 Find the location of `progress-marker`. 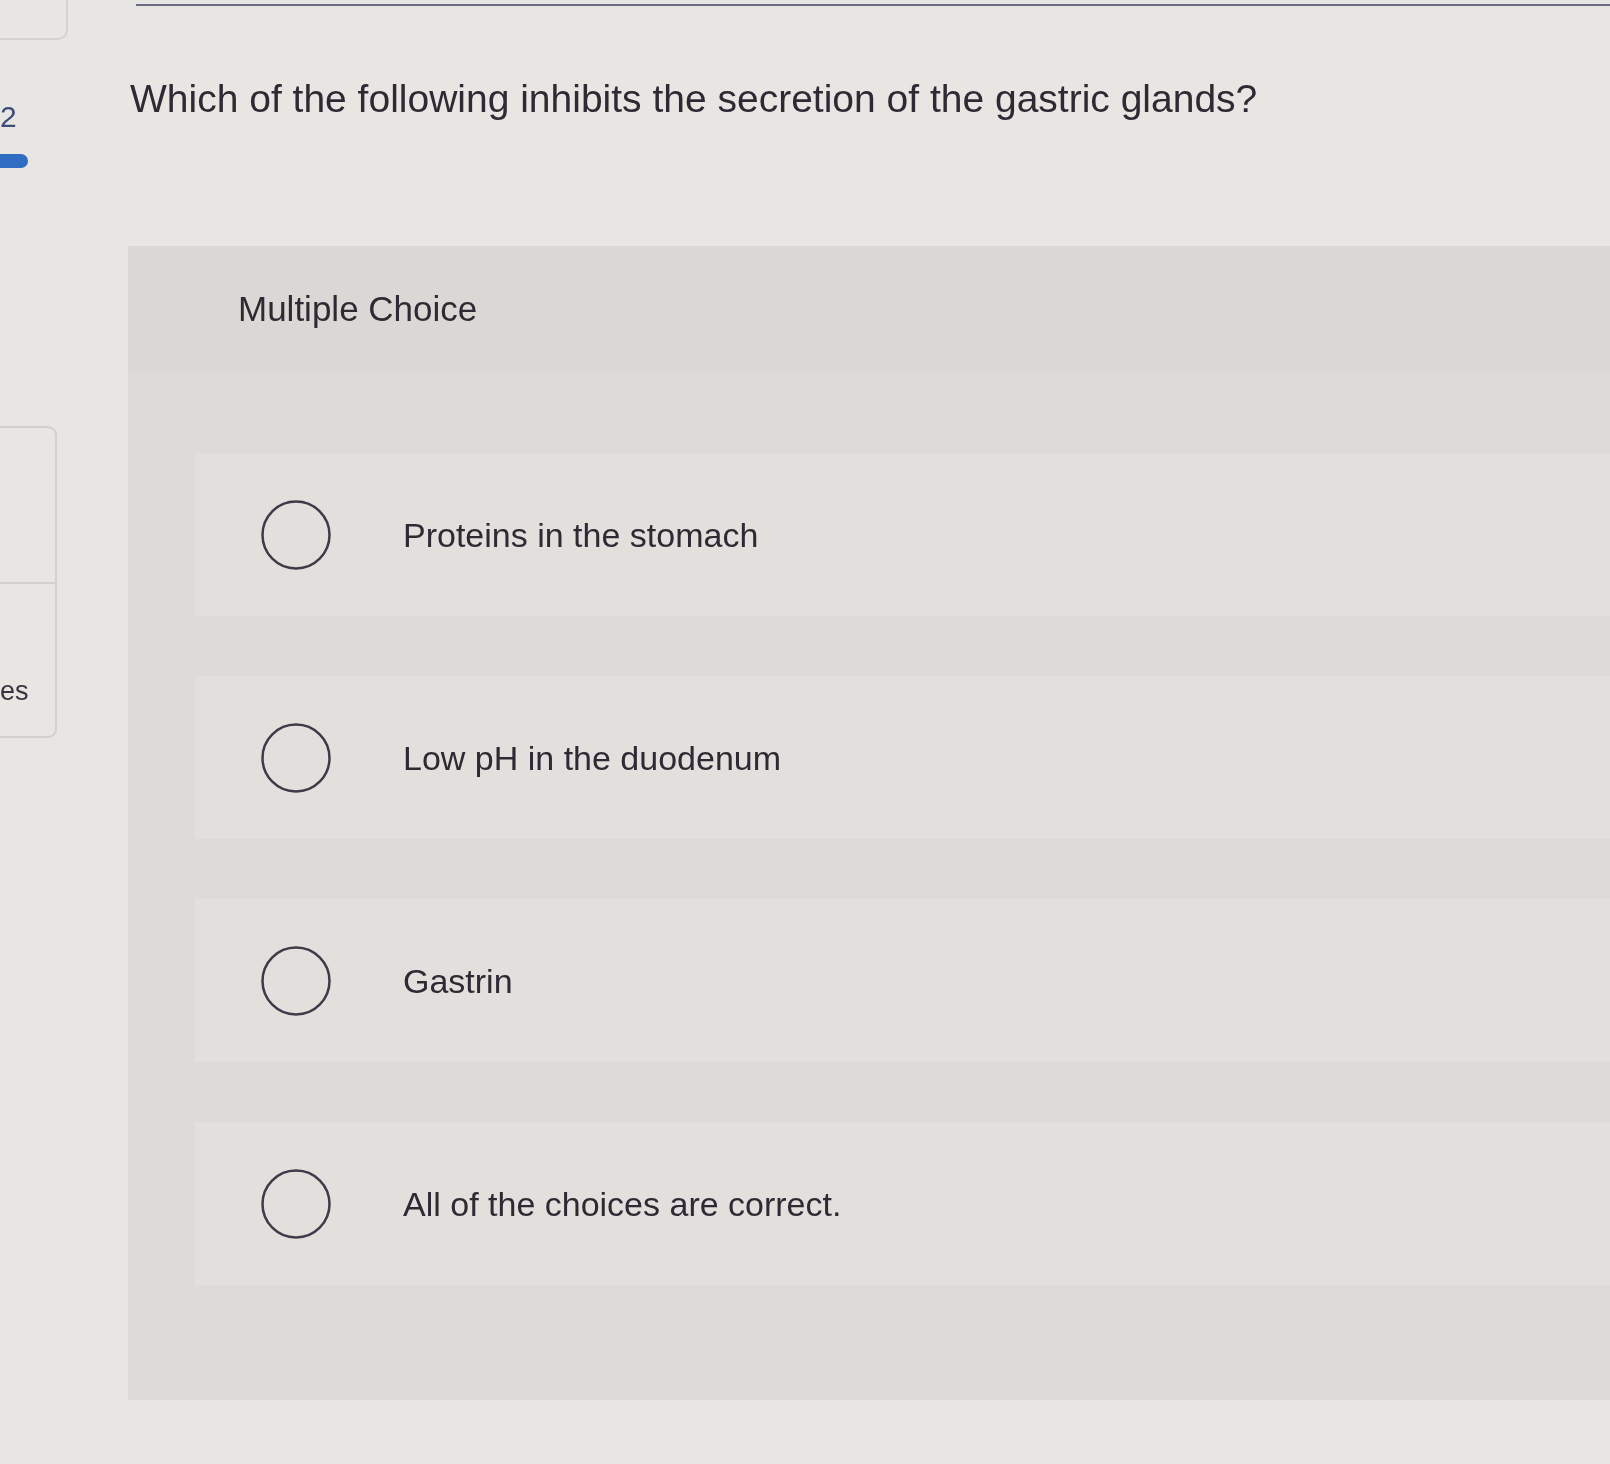

progress-marker is located at coordinates (14, 161).